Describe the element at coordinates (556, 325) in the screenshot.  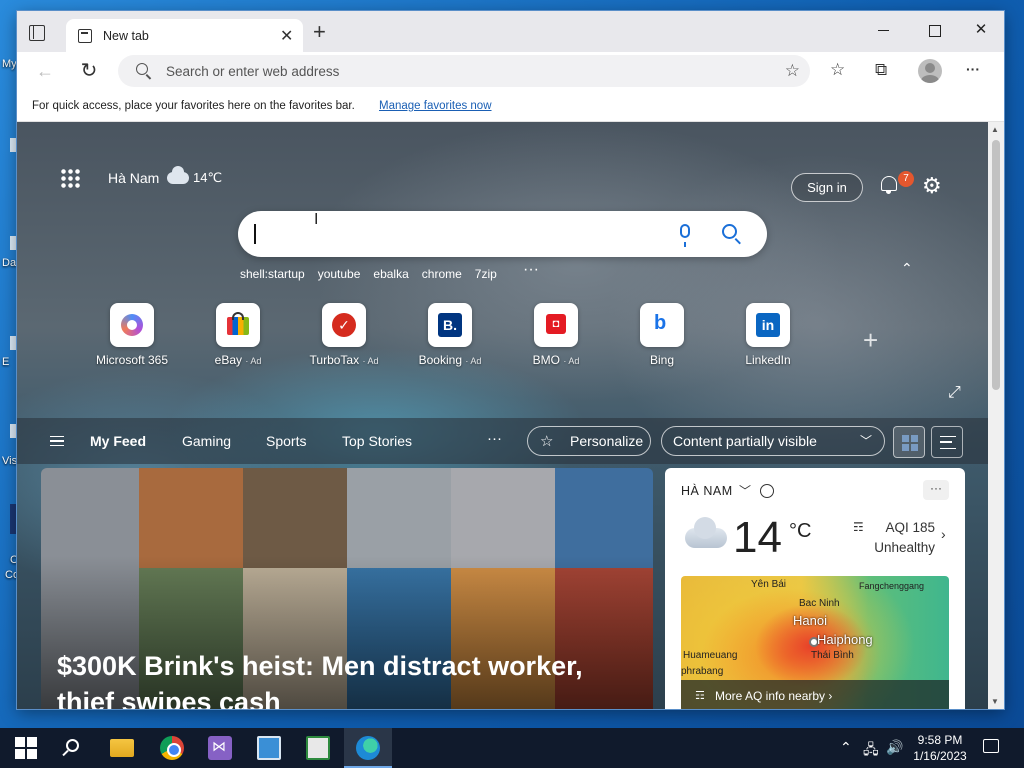
I see `bmo-icon: ◘` at that location.